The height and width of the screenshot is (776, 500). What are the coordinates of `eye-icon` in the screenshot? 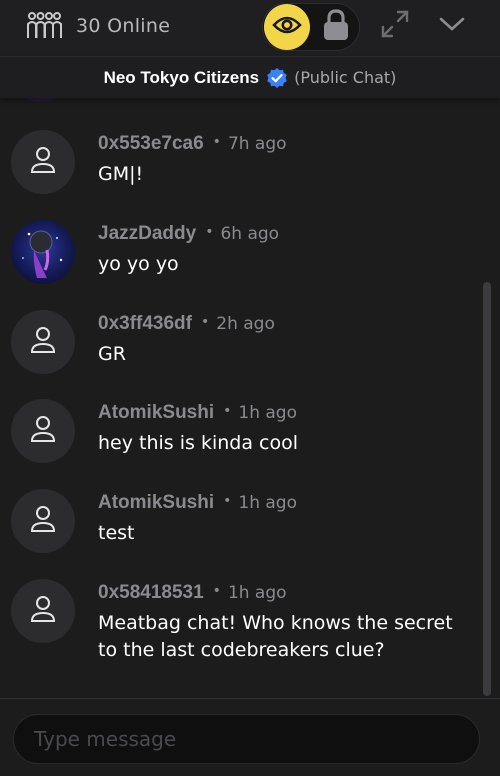 It's located at (287, 27).